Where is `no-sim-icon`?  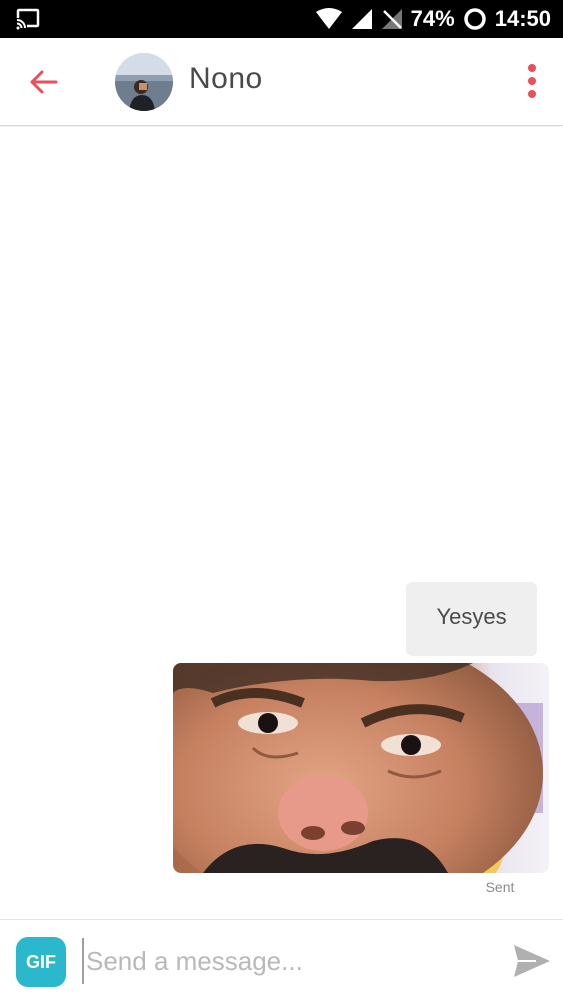 no-sim-icon is located at coordinates (391, 19).